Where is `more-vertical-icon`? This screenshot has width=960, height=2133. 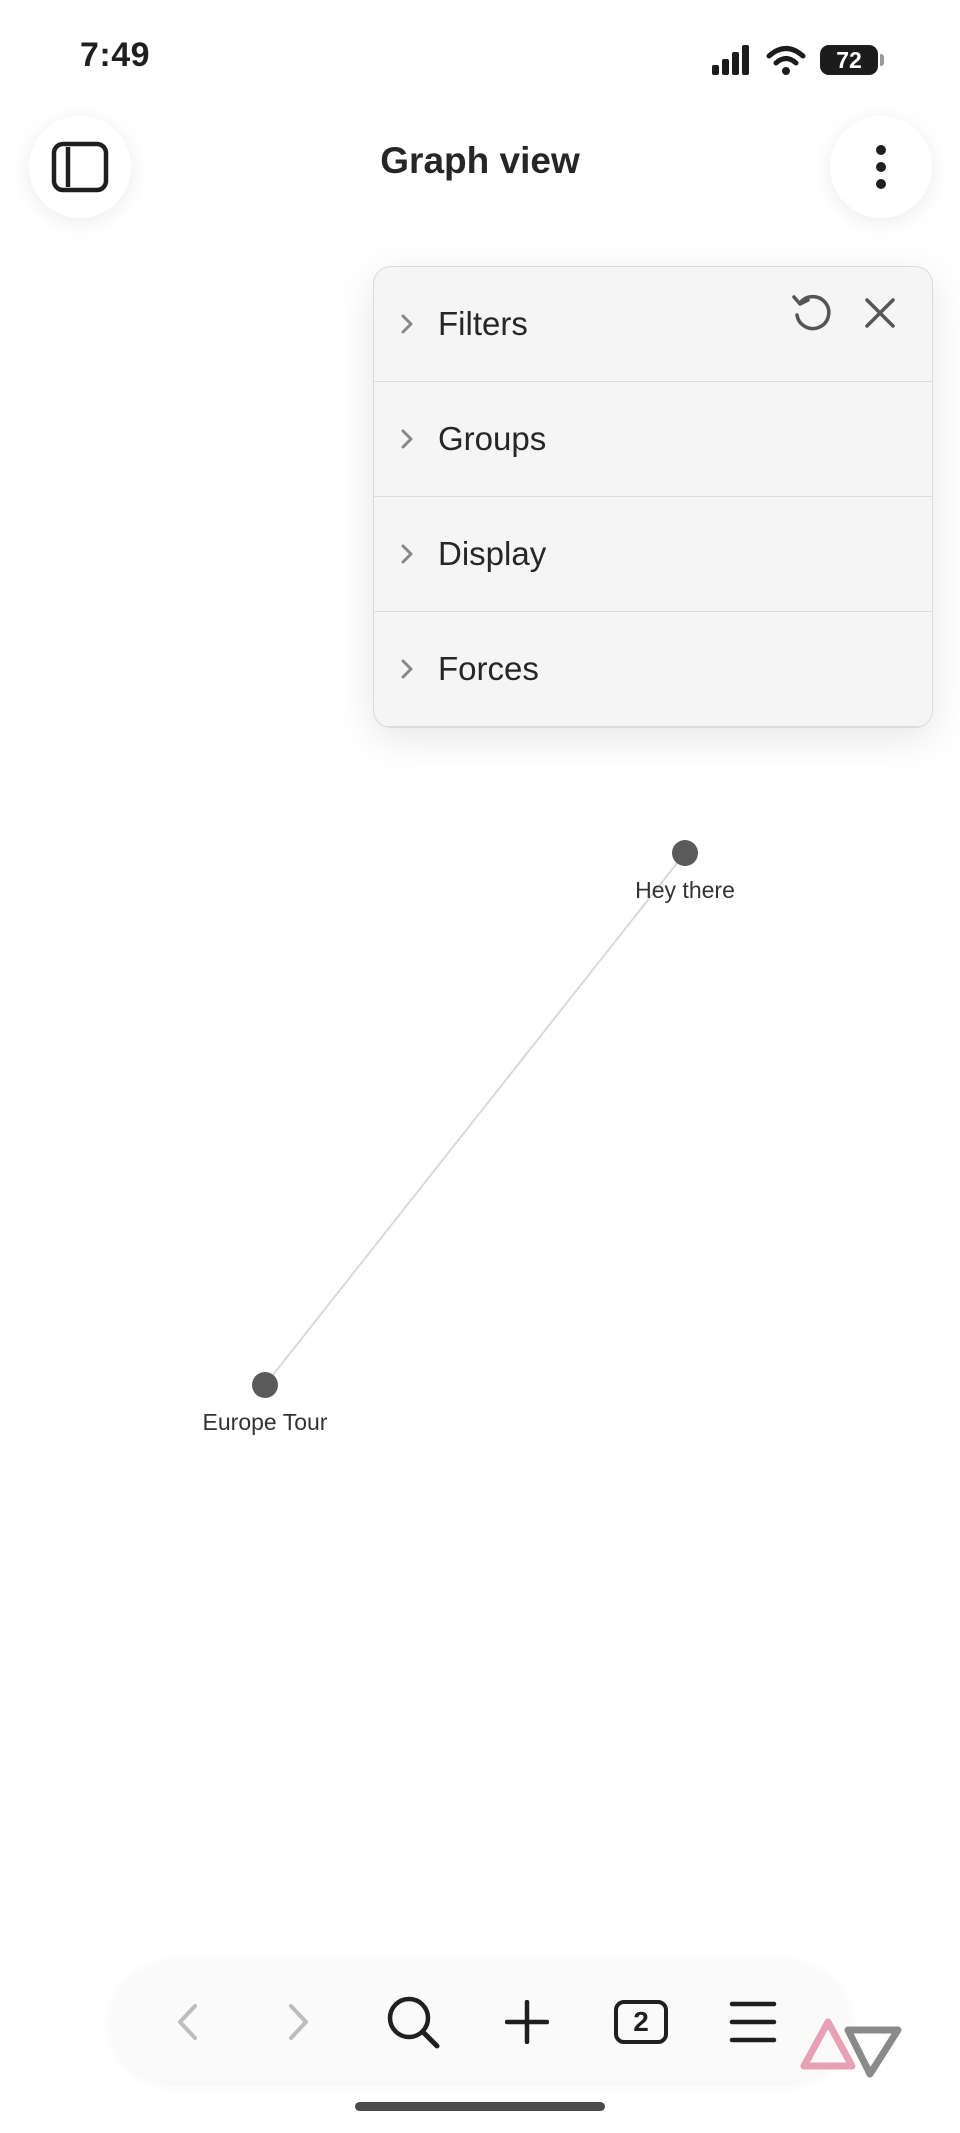 more-vertical-icon is located at coordinates (881, 167).